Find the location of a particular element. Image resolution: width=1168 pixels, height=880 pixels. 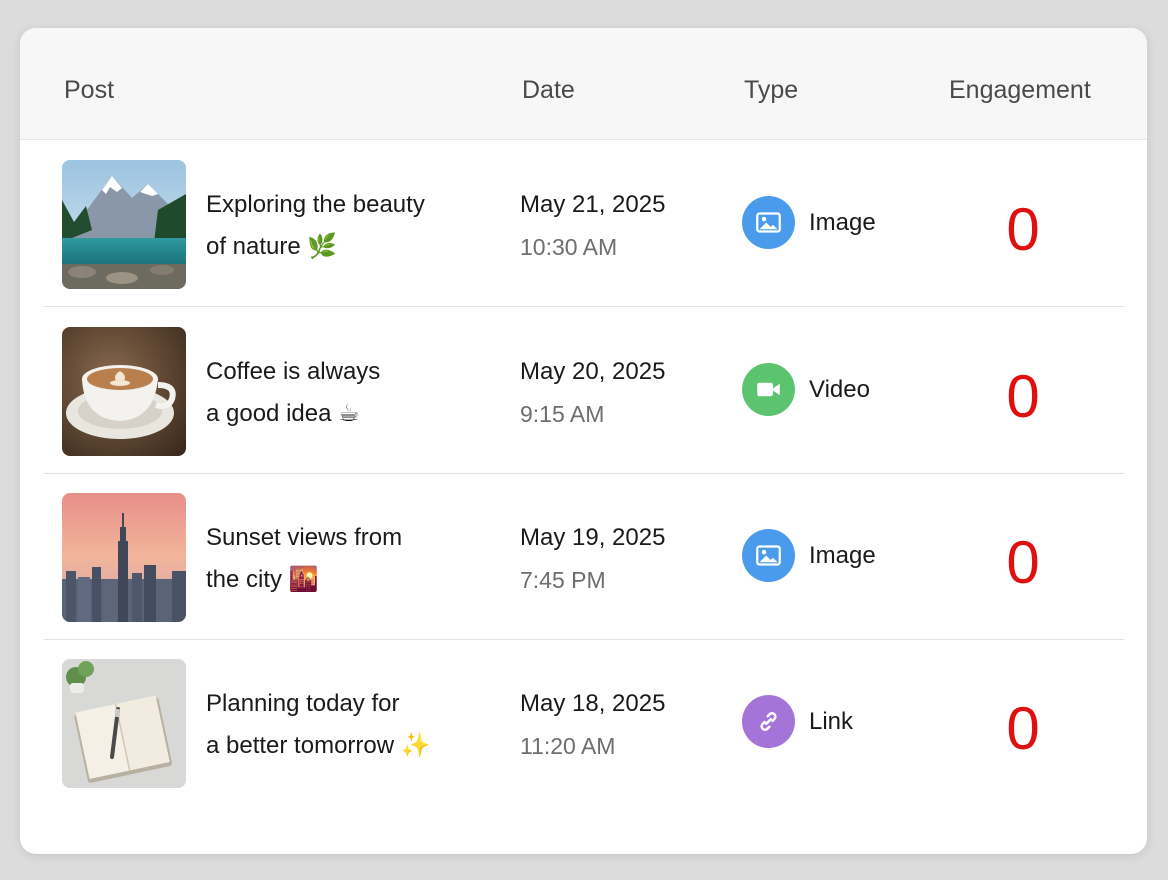

post-title-line: the city 🌇 is located at coordinates (262, 579).